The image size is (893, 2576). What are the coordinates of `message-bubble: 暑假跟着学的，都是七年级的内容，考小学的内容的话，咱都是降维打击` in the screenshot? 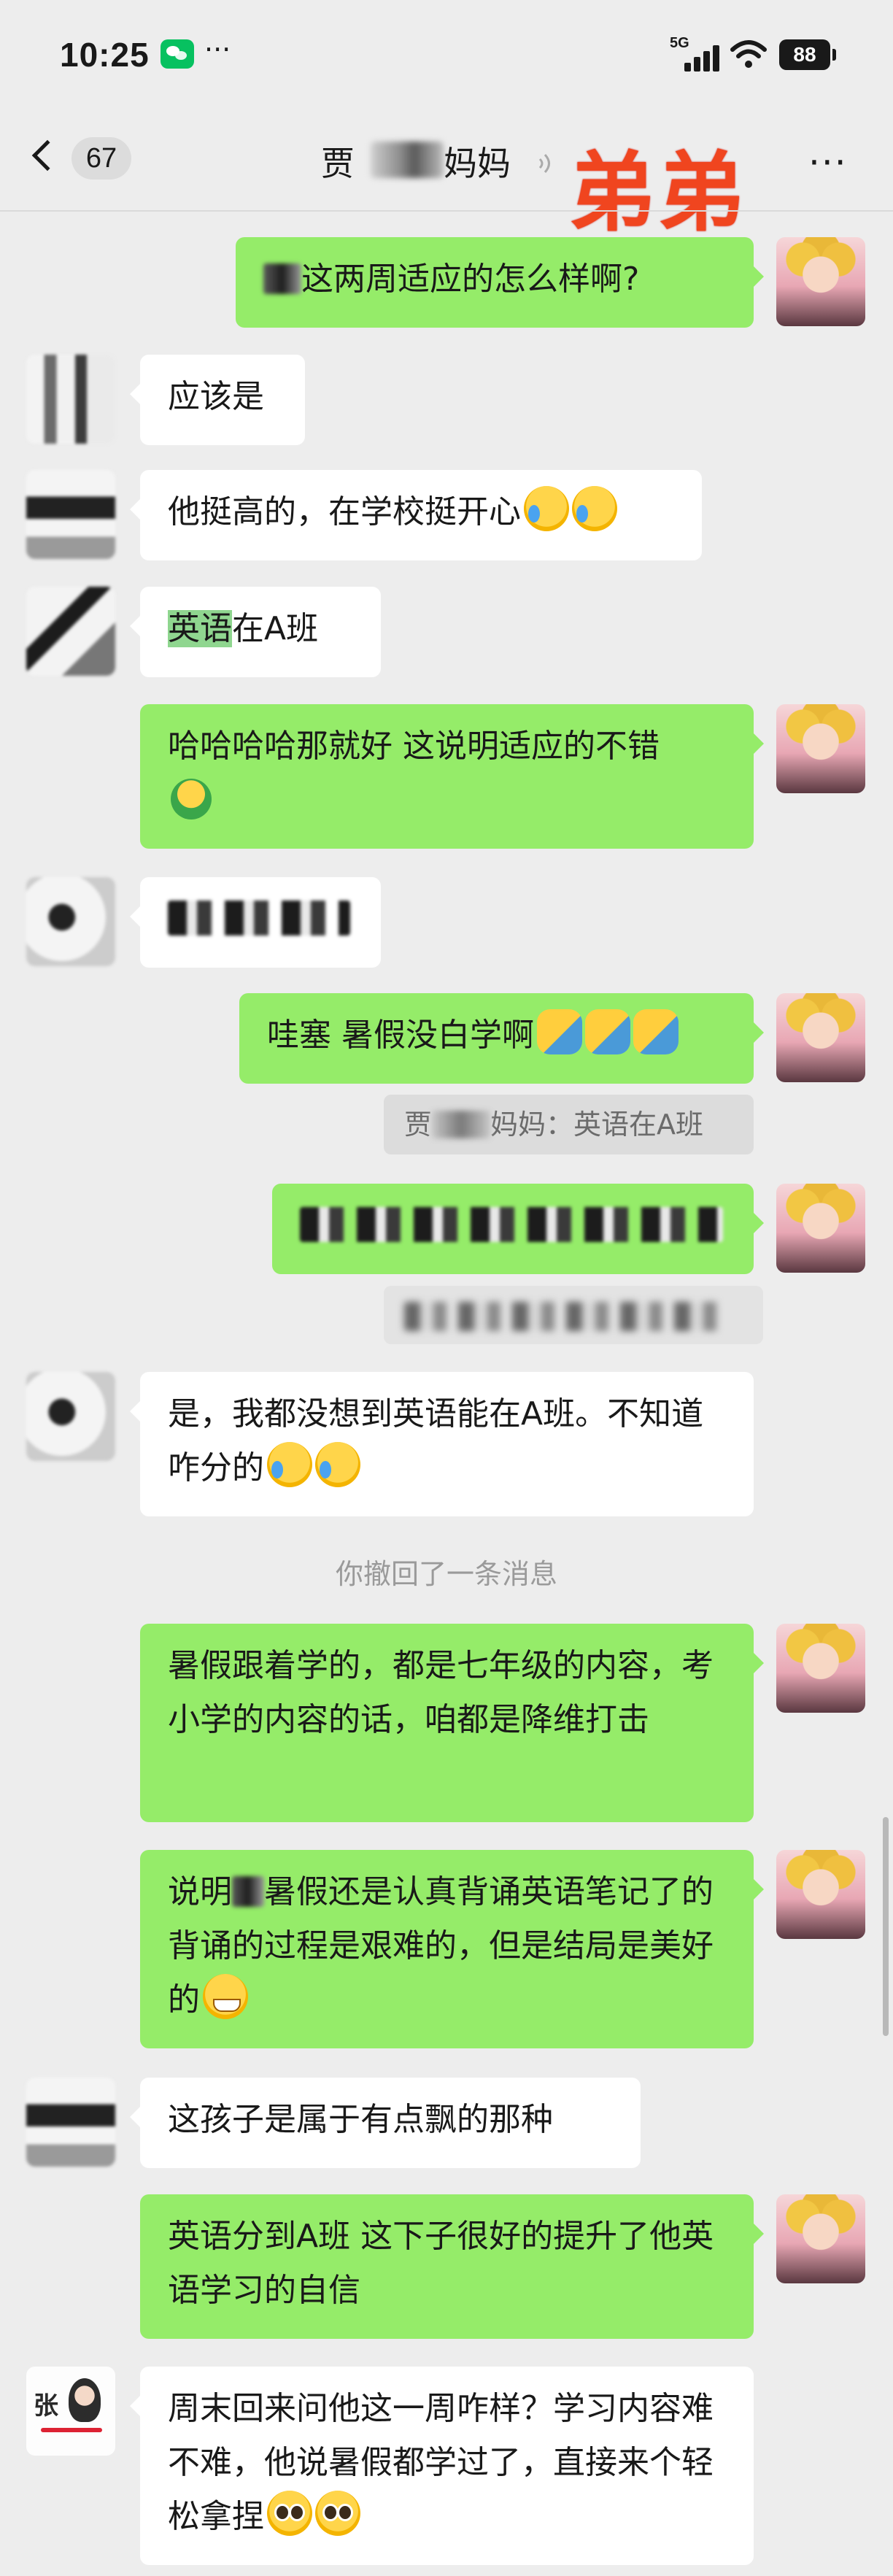 It's located at (452, 1723).